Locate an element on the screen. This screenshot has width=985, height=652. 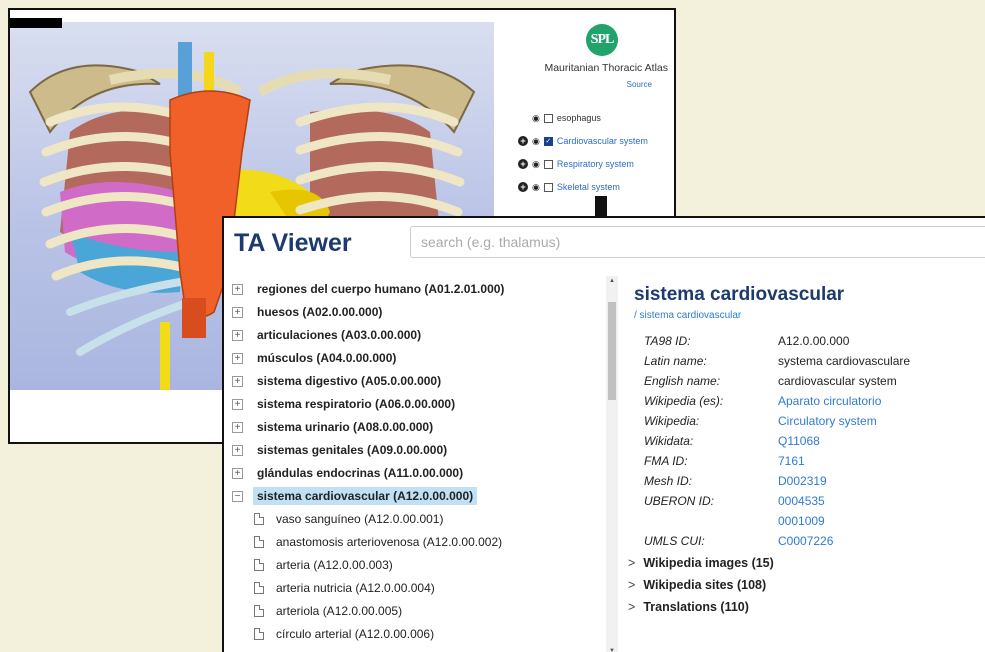
field-wikipedia-es: Wikipedia (es): Aparato circulatorio is located at coordinates (762, 404).